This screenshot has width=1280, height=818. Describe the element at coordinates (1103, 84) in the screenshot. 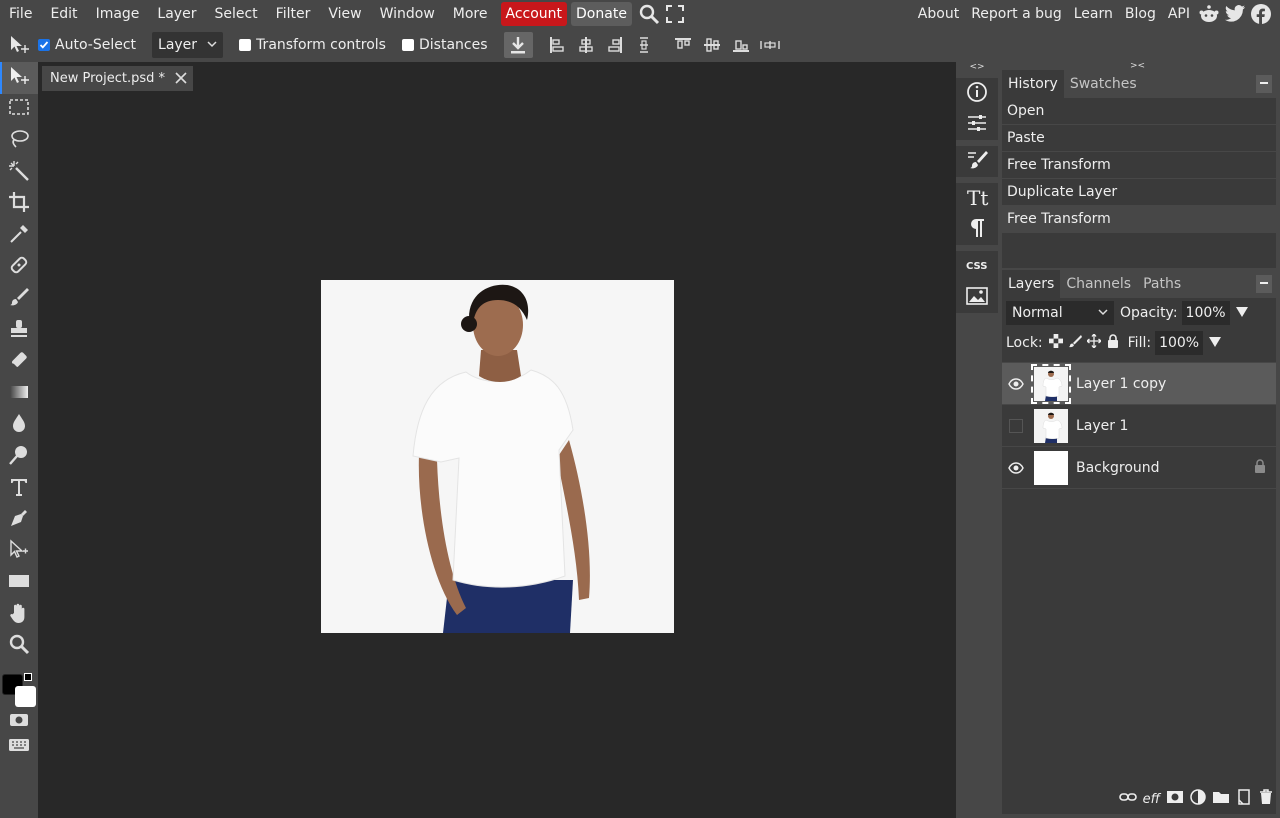

I see `tab-swatches: Swatches` at that location.